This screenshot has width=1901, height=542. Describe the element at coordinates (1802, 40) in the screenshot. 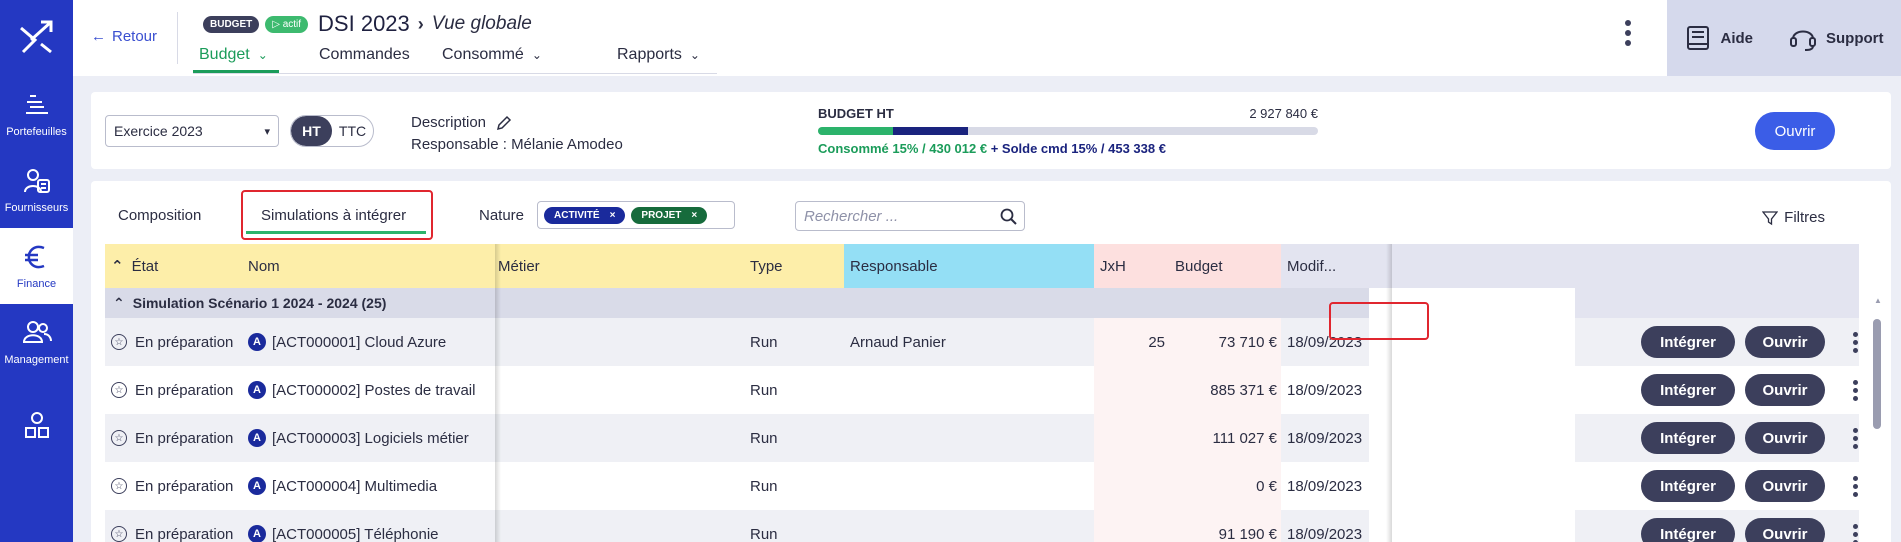

I see `headset-icon` at that location.